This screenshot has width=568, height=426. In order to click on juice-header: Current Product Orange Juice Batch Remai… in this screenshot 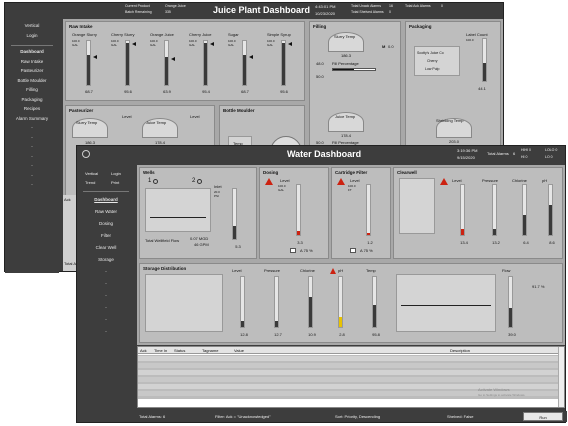, I will do `click(254, 11)`.